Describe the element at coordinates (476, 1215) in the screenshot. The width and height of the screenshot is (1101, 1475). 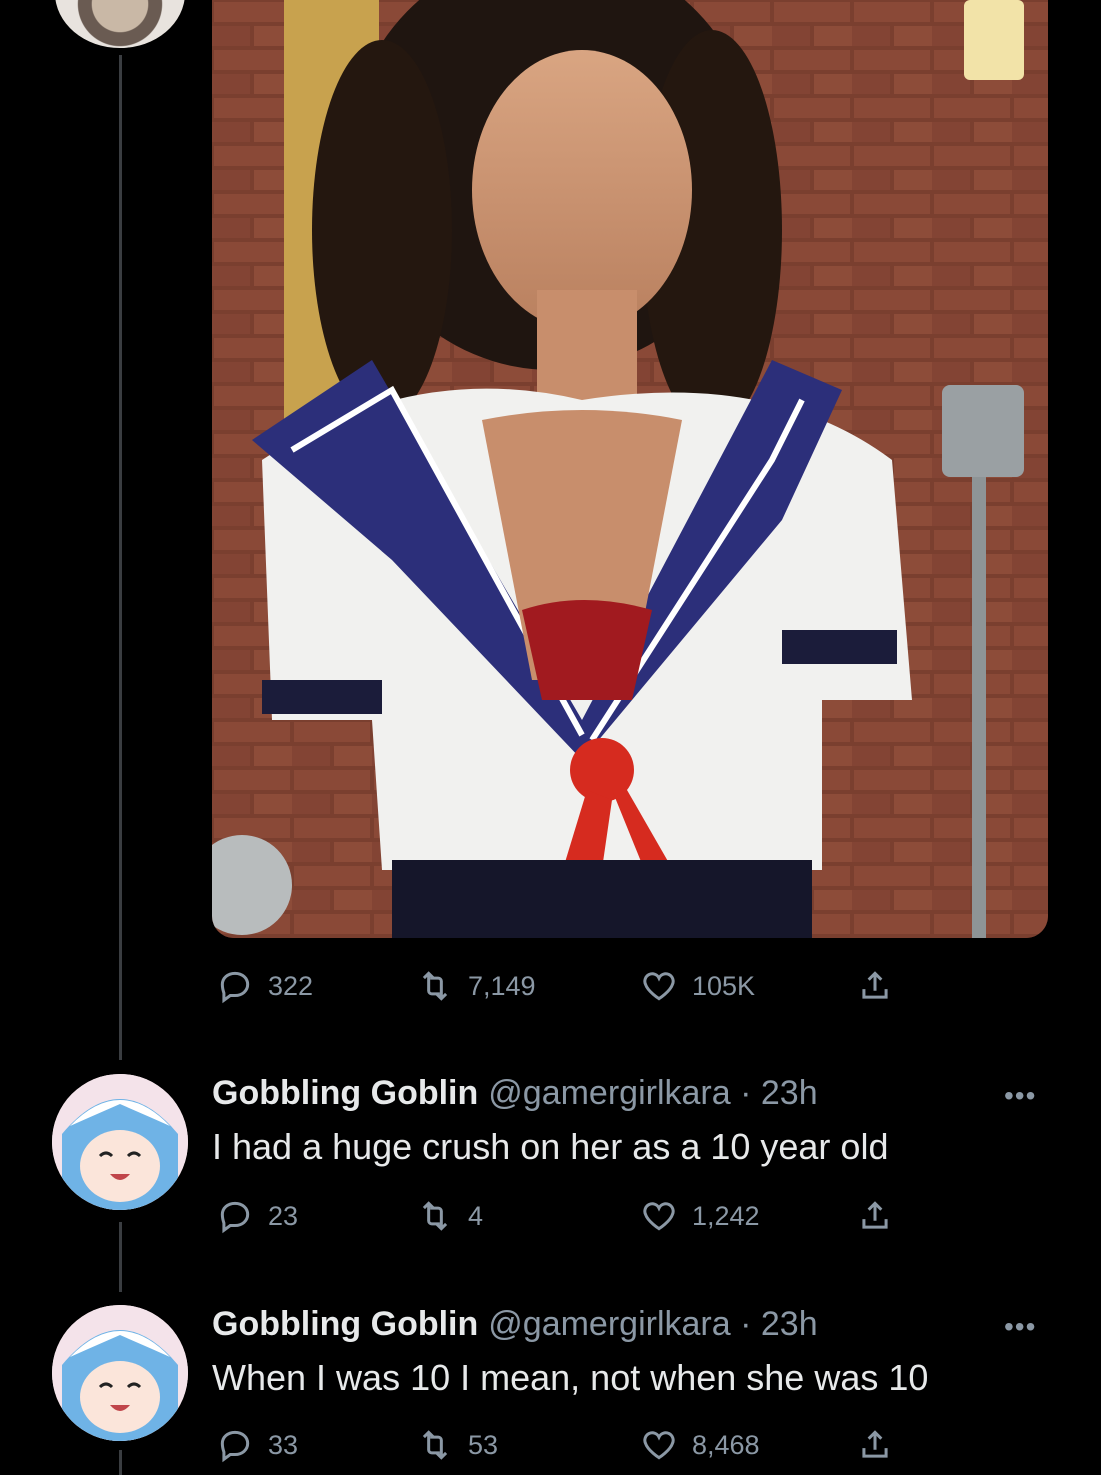
I see `retweet-count: 4` at that location.